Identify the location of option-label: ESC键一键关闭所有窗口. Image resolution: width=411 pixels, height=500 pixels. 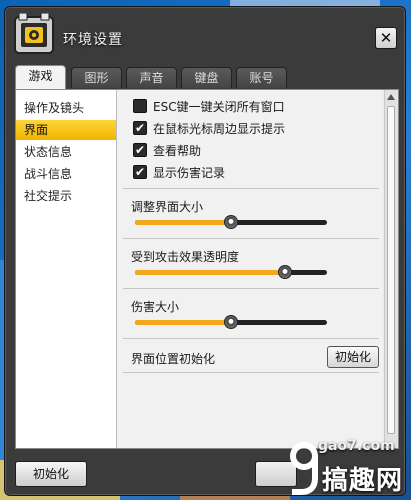
(219, 107).